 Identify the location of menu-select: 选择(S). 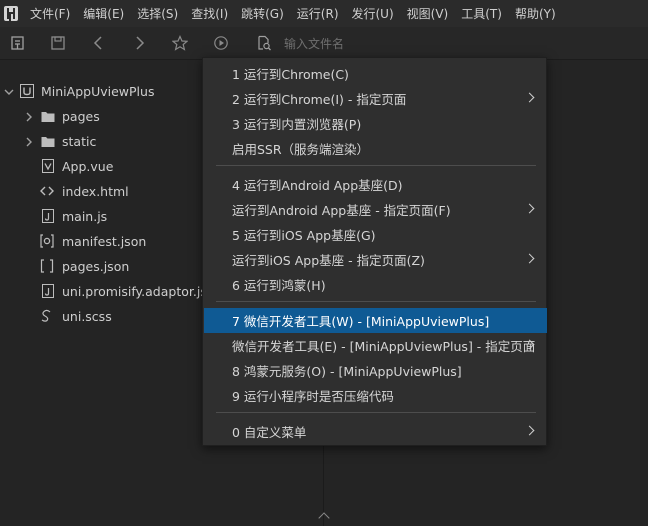
(157, 13).